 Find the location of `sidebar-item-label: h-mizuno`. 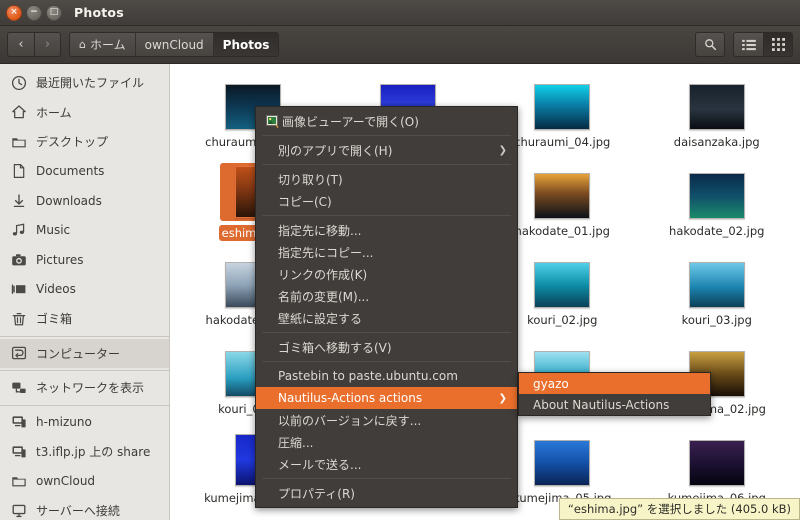

sidebar-item-label: h-mizuno is located at coordinates (64, 422).